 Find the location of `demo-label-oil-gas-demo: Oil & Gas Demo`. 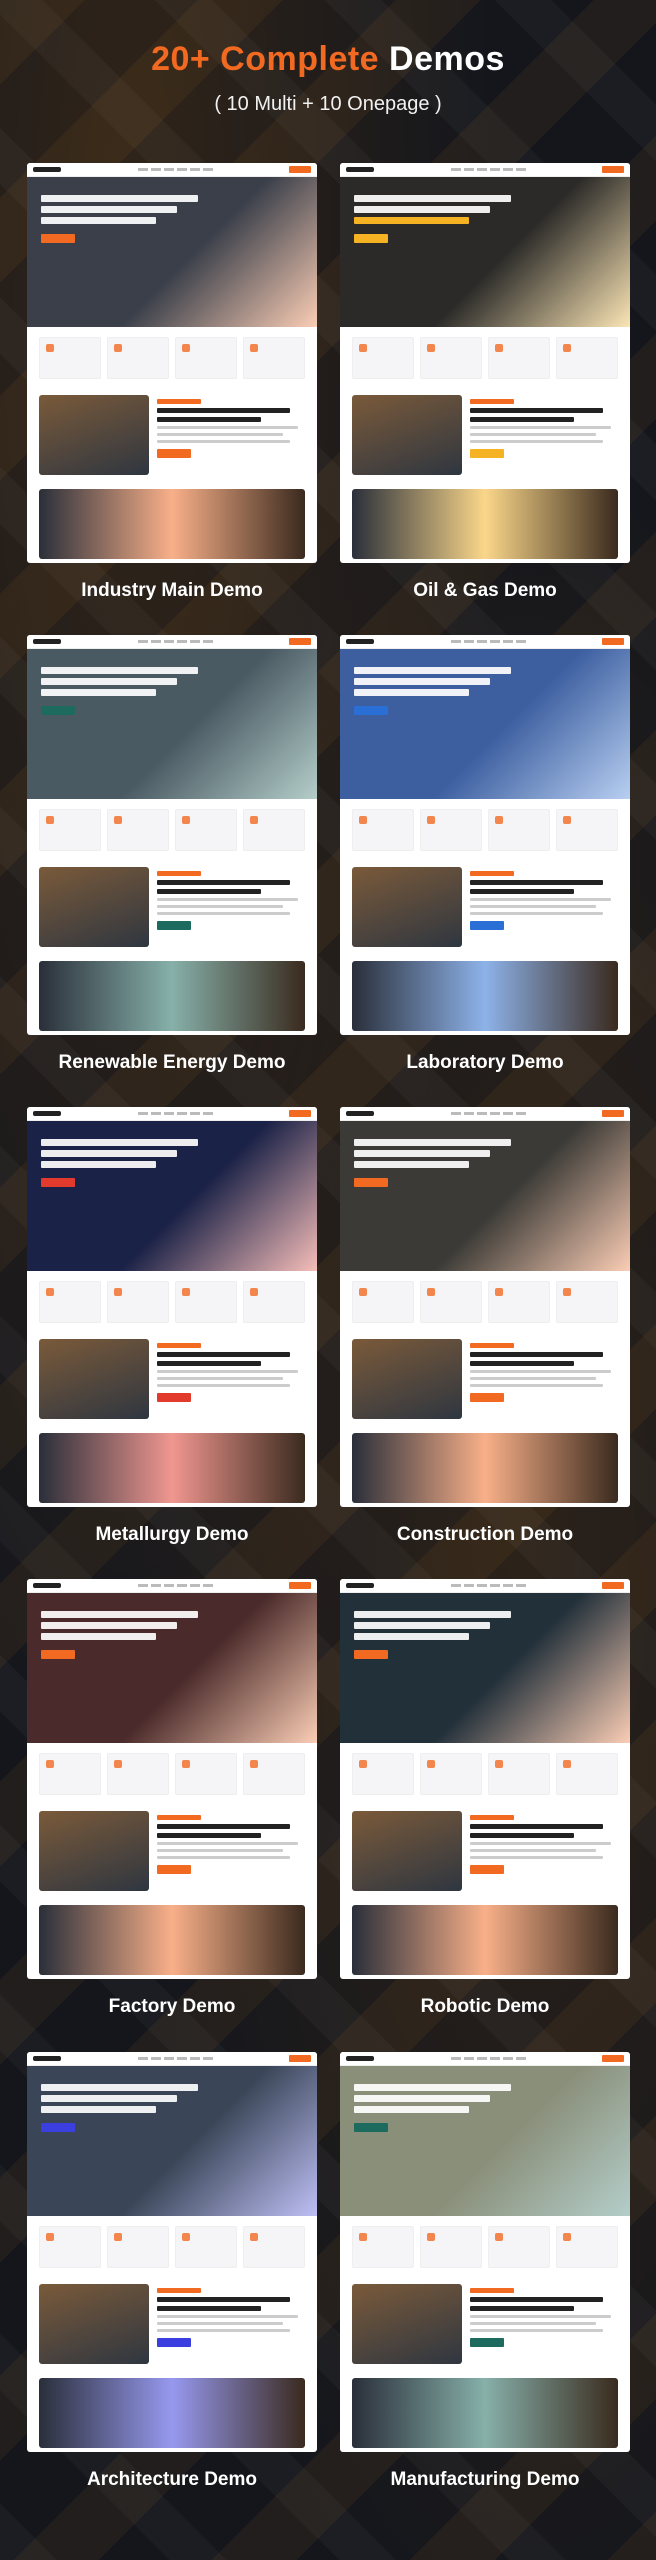

demo-label-oil-gas-demo: Oil & Gas Demo is located at coordinates (485, 591).